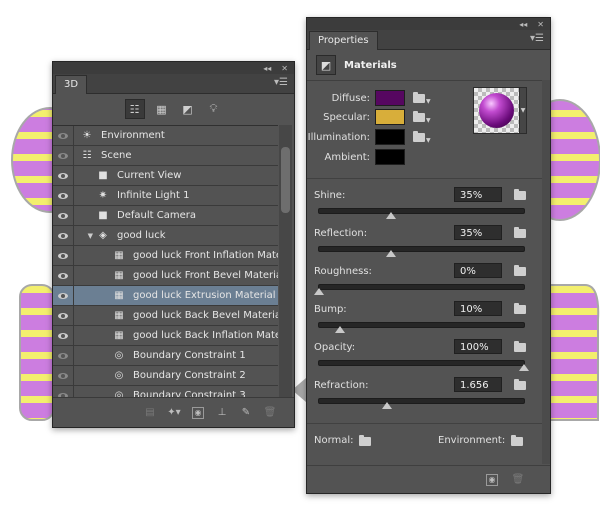  Describe the element at coordinates (165, 356) in the screenshot. I see `layer-row: ◎ Boundary Constraint 1` at that location.